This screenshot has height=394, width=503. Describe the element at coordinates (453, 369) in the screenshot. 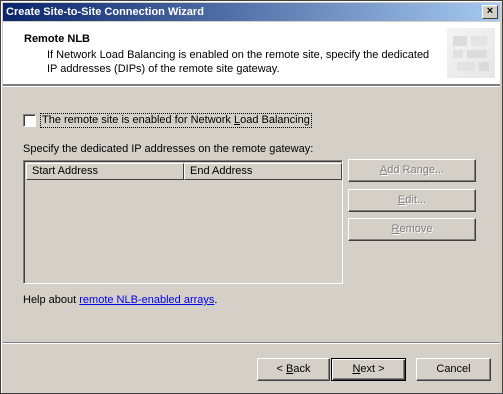

I see `cancel-button: Cancel` at that location.